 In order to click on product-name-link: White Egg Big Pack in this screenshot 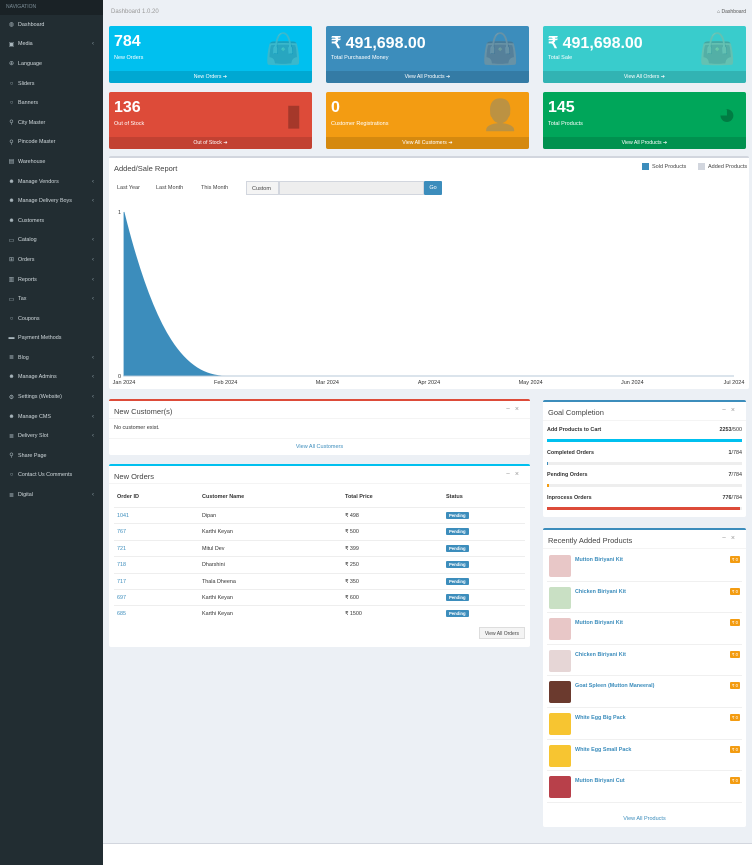, I will do `click(600, 718)`.